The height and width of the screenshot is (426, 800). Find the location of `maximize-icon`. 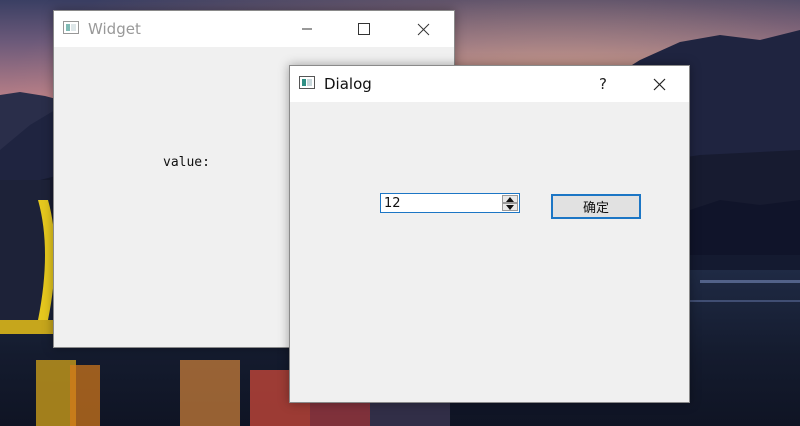

maximize-icon is located at coordinates (364, 29).